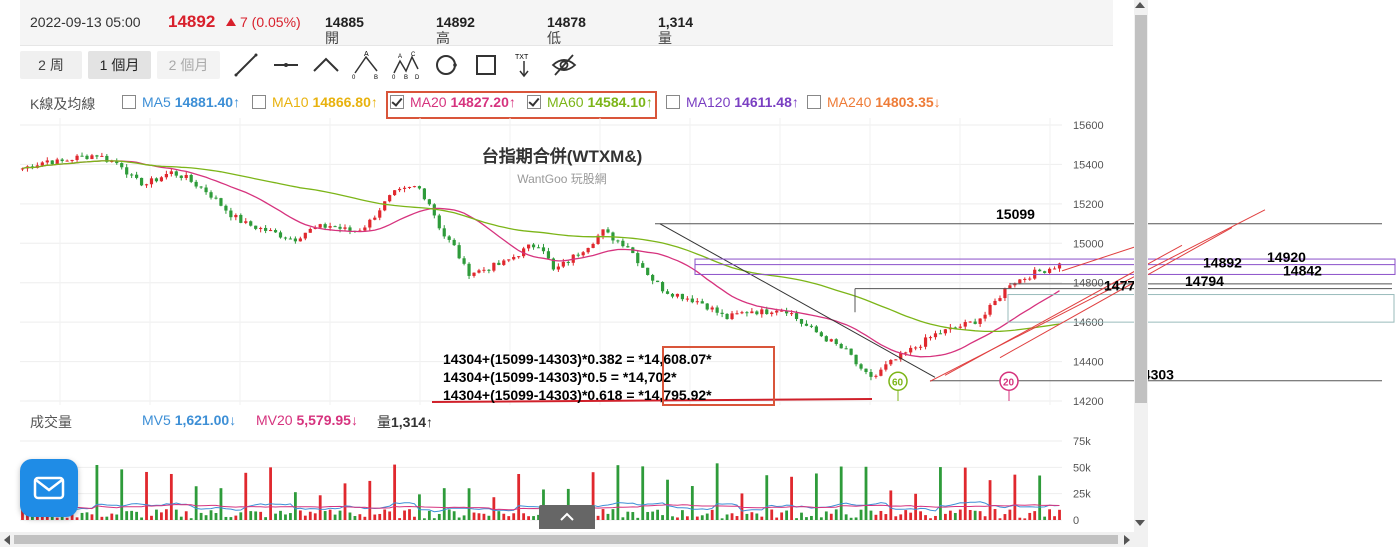 The width and height of the screenshot is (1400, 547). Describe the element at coordinates (562, 179) in the screenshot. I see `chart-watermark: WantGoo 玩股網` at that location.